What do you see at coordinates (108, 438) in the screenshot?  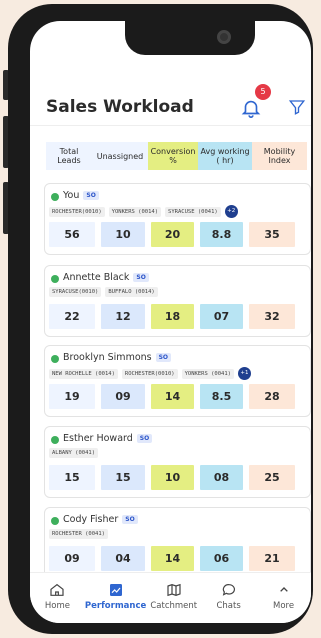 I see `person-name: Esther Howard SO` at bounding box center [108, 438].